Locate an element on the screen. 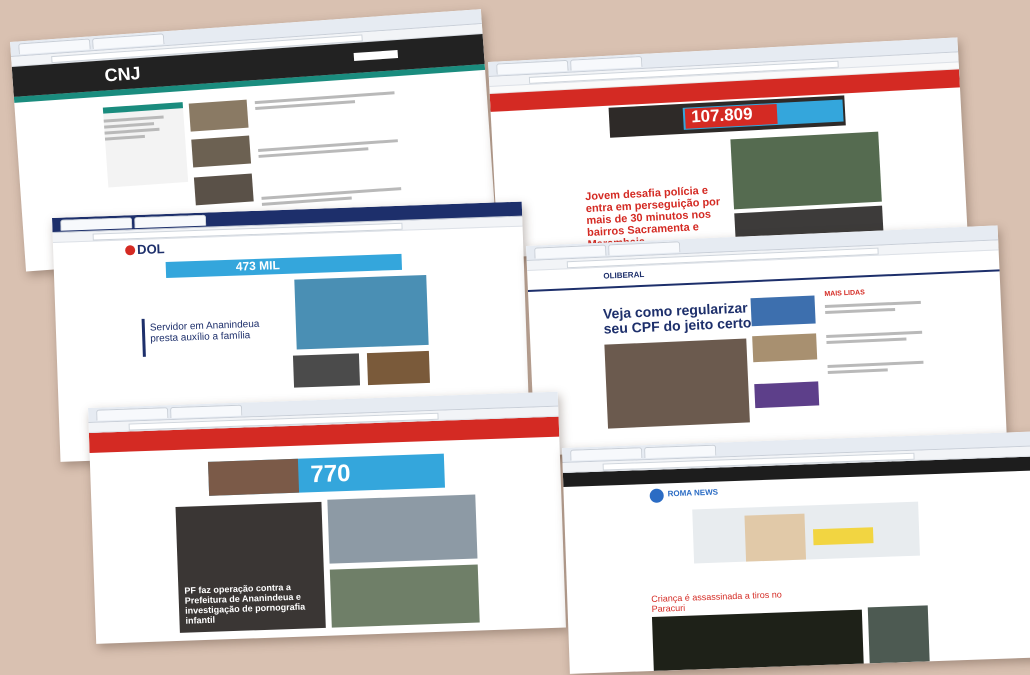 The height and width of the screenshot is (675, 1030). news-list is located at coordinates (328, 150).